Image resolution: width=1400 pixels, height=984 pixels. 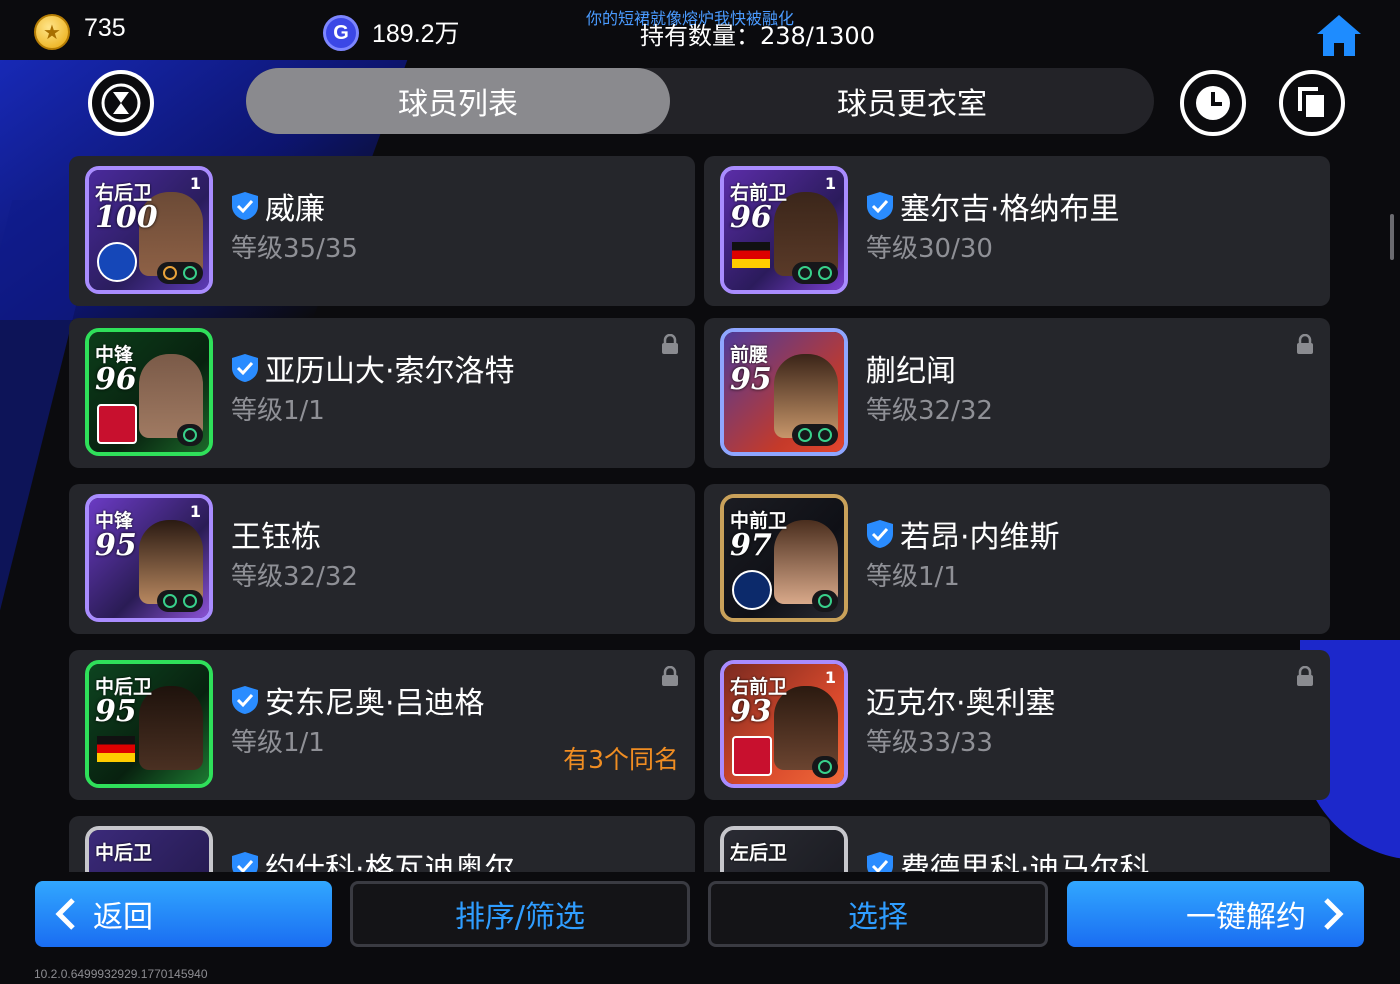 I want to click on player-card: 左后卫 费德里科·迪马尔科, so click(x=1017, y=844).